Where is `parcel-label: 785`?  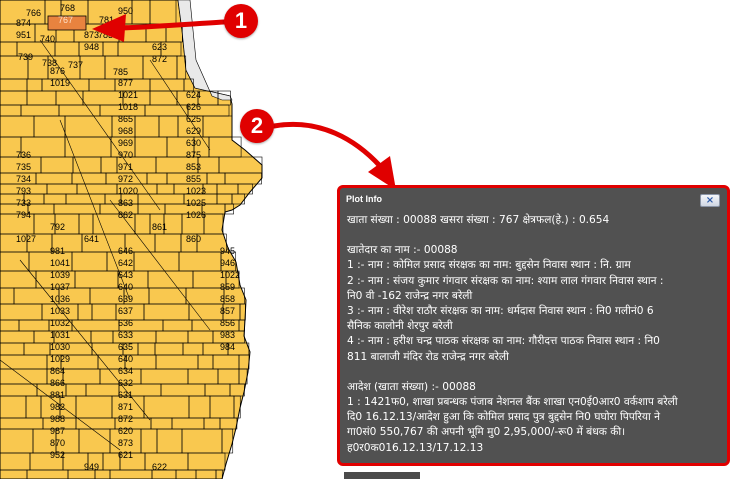 parcel-label: 785 is located at coordinates (120, 72).